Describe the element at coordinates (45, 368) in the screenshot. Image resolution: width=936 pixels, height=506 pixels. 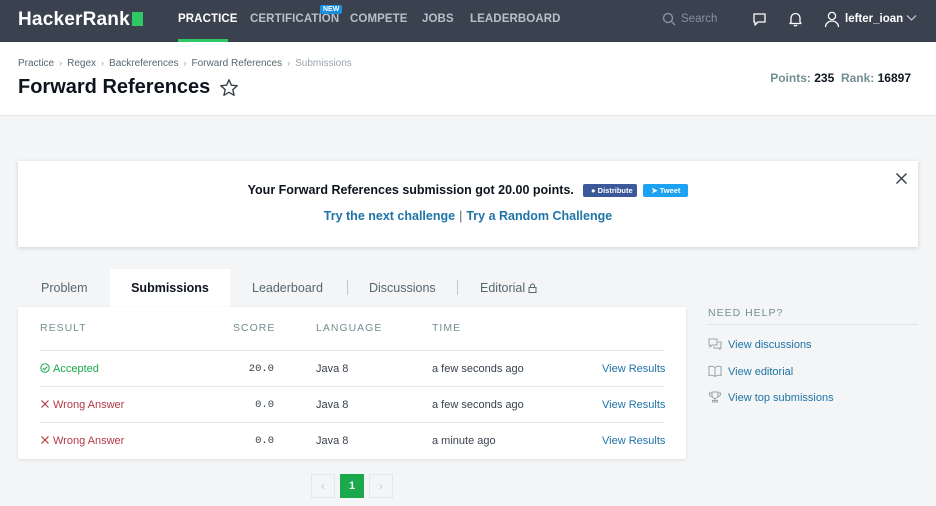
I see `check-circle-icon` at that location.